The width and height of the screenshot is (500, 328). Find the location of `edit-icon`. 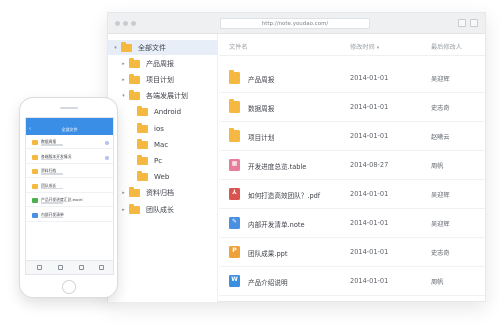

edit-icon is located at coordinates (81, 267).